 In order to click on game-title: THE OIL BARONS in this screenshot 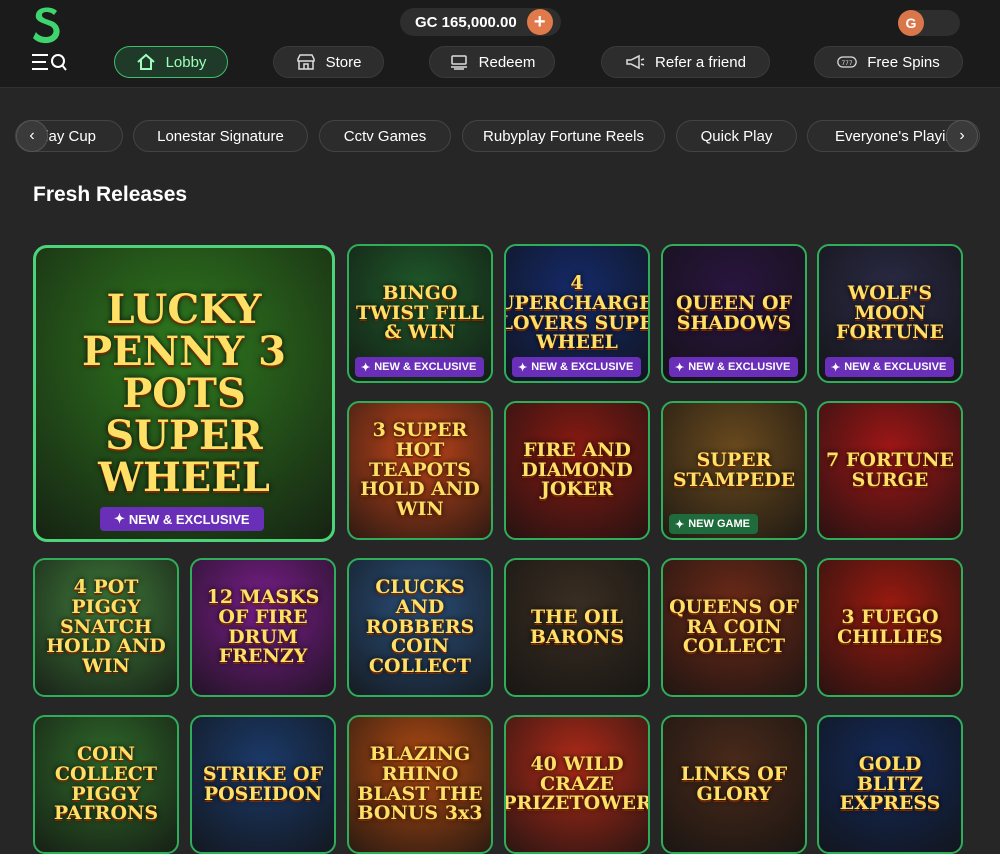, I will do `click(577, 626)`.